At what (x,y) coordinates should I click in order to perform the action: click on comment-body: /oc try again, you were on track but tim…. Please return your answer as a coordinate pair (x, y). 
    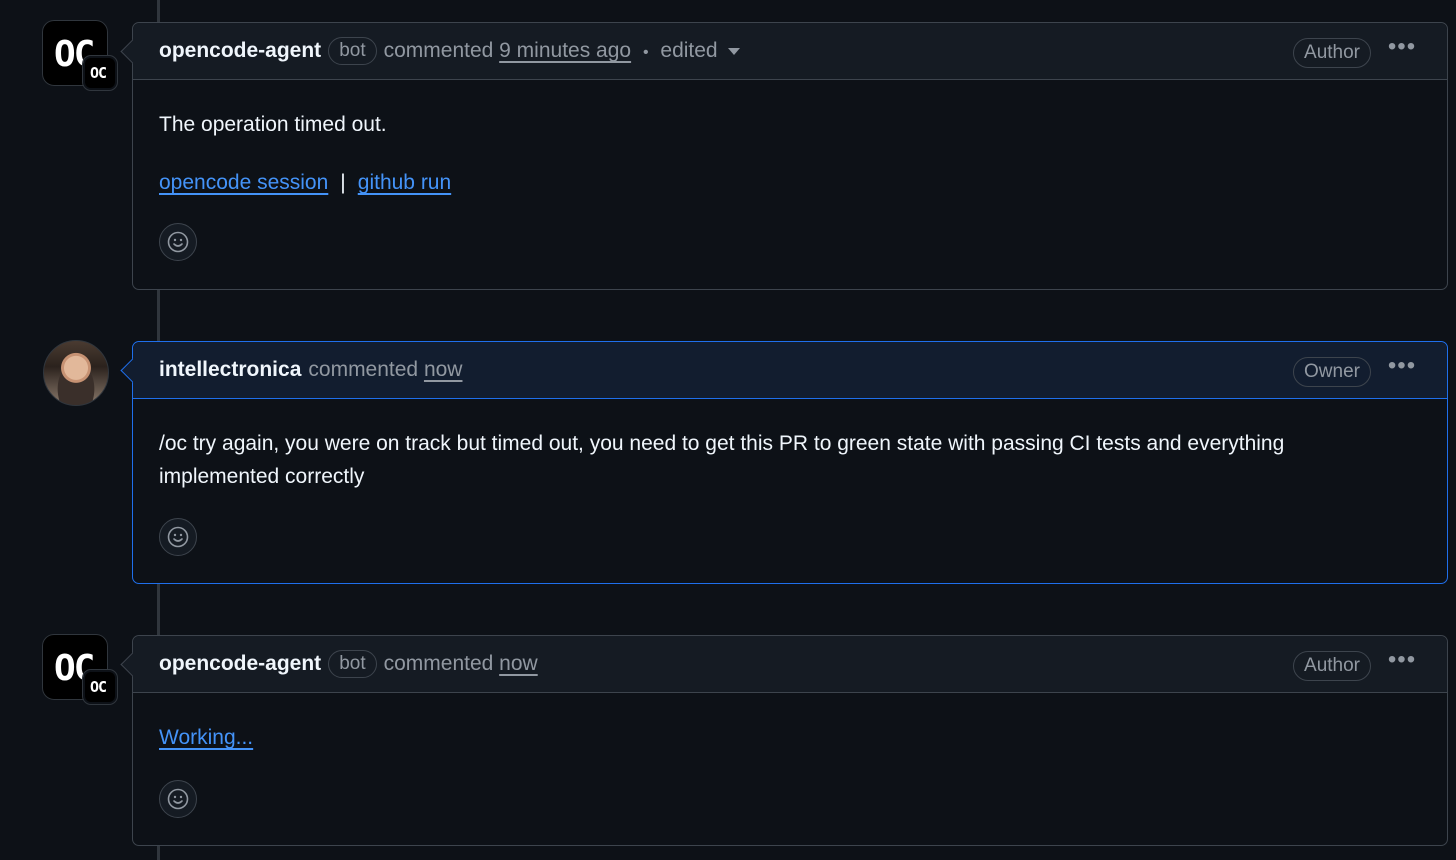
    Looking at the image, I should click on (790, 446).